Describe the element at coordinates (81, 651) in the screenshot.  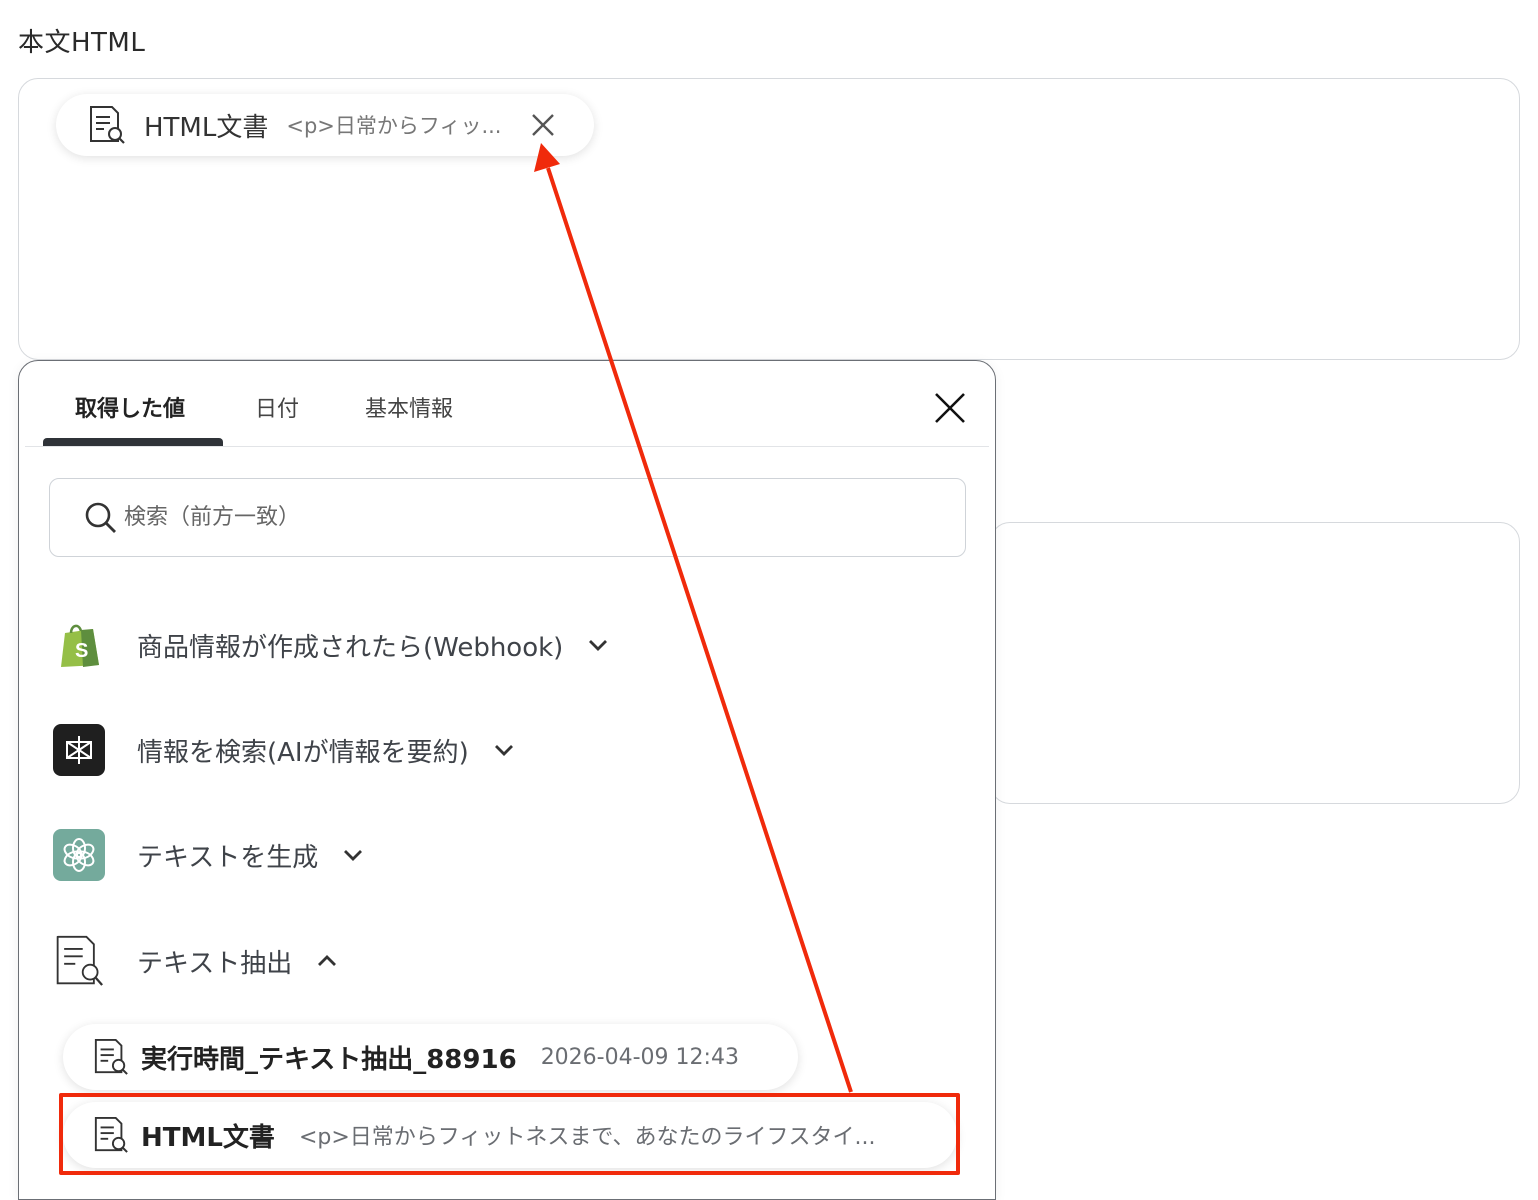
I see `svg-text: S` at that location.